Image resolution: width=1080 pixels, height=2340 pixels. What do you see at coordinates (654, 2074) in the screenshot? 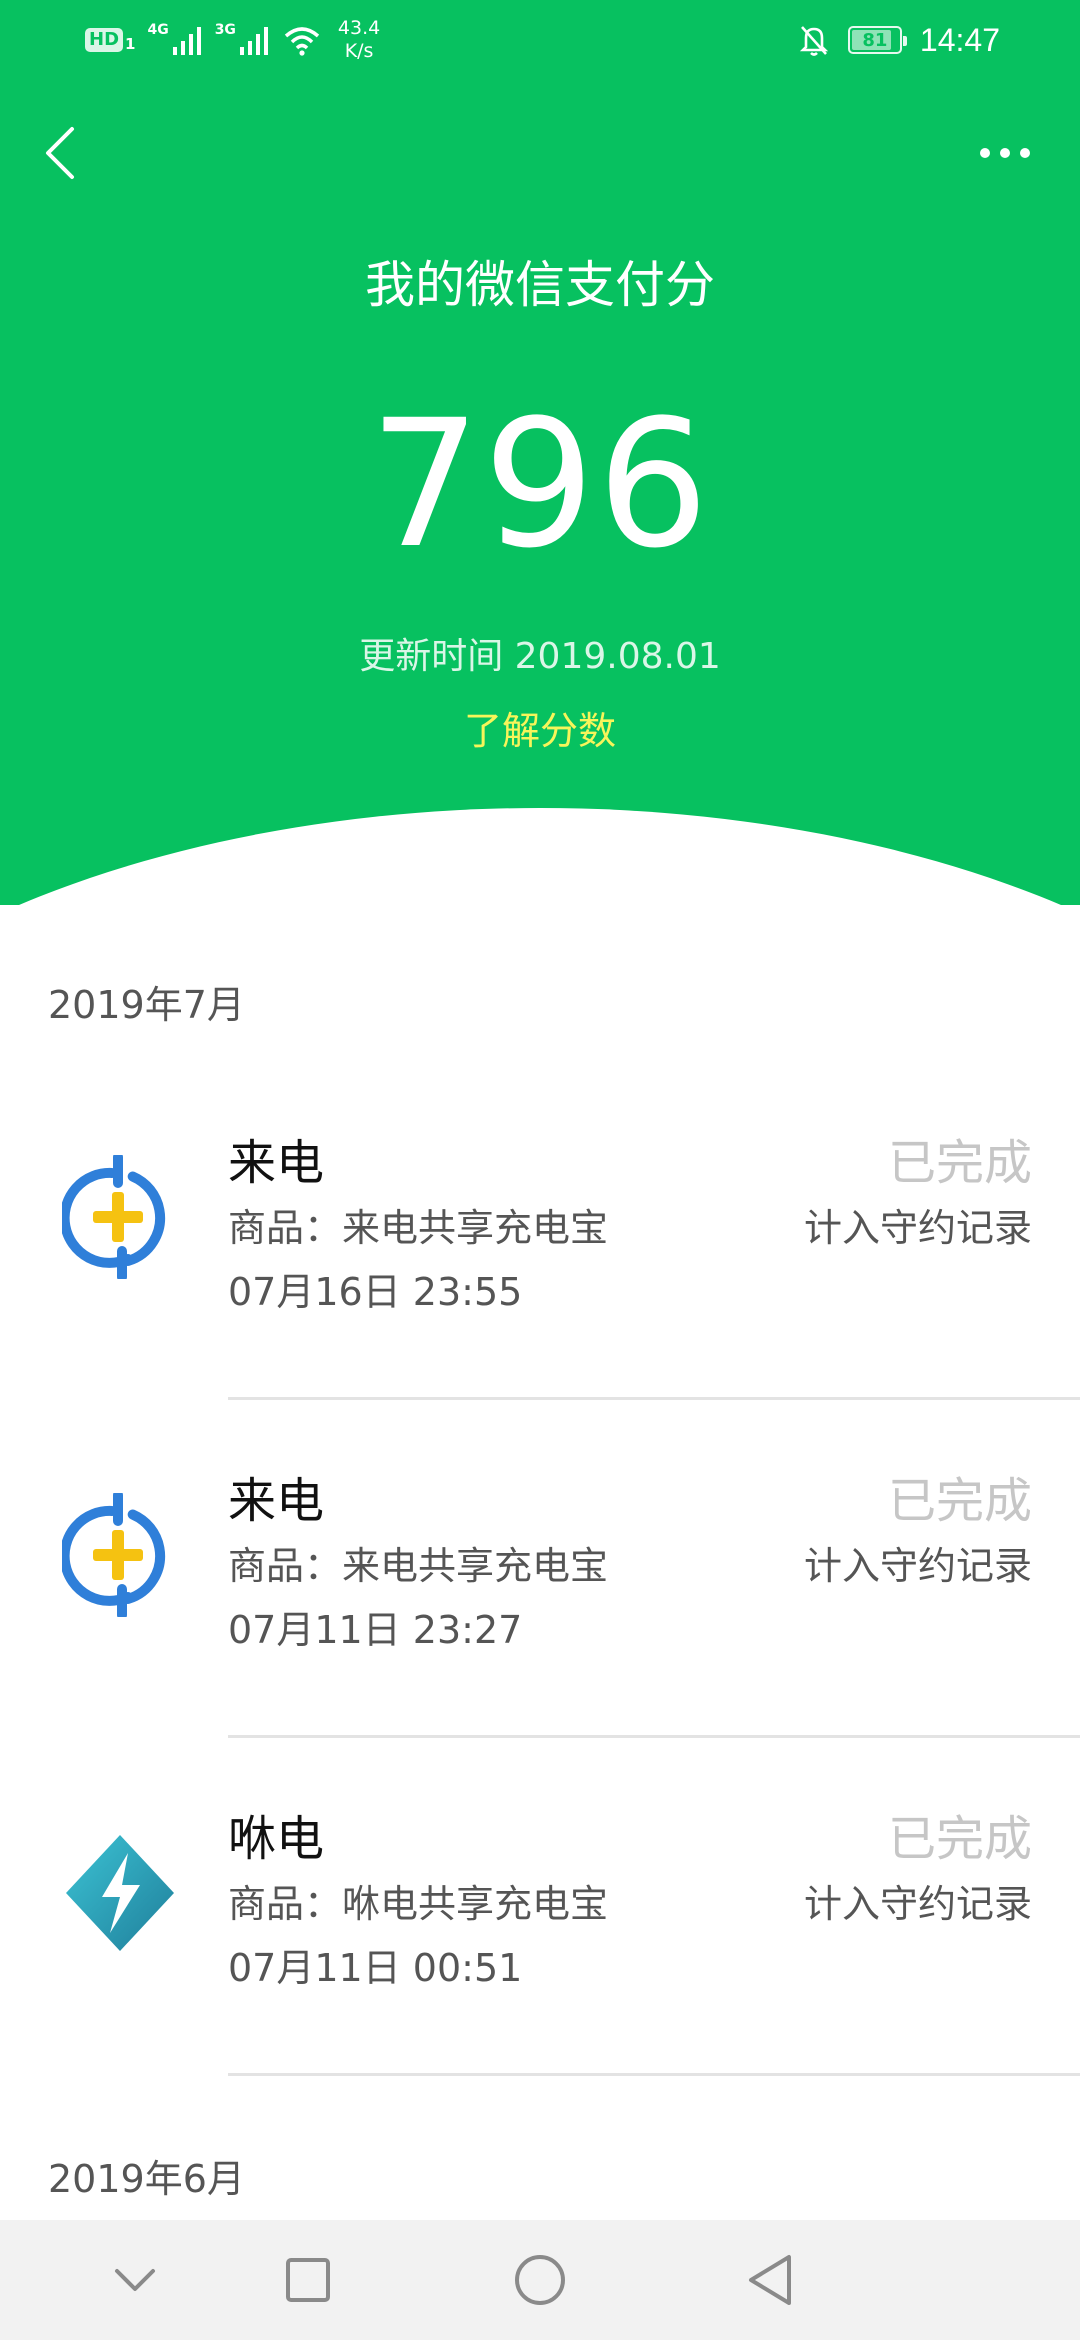
I see `divider` at bounding box center [654, 2074].